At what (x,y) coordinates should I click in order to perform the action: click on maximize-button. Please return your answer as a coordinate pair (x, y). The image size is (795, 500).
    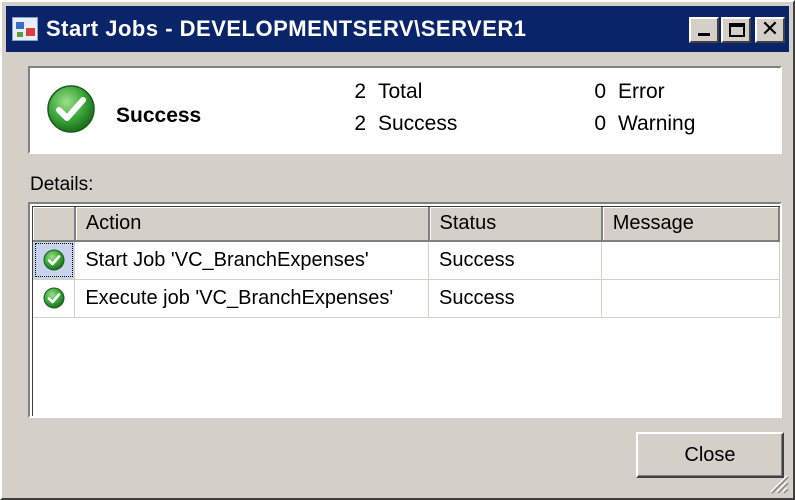
    Looking at the image, I should click on (736, 30).